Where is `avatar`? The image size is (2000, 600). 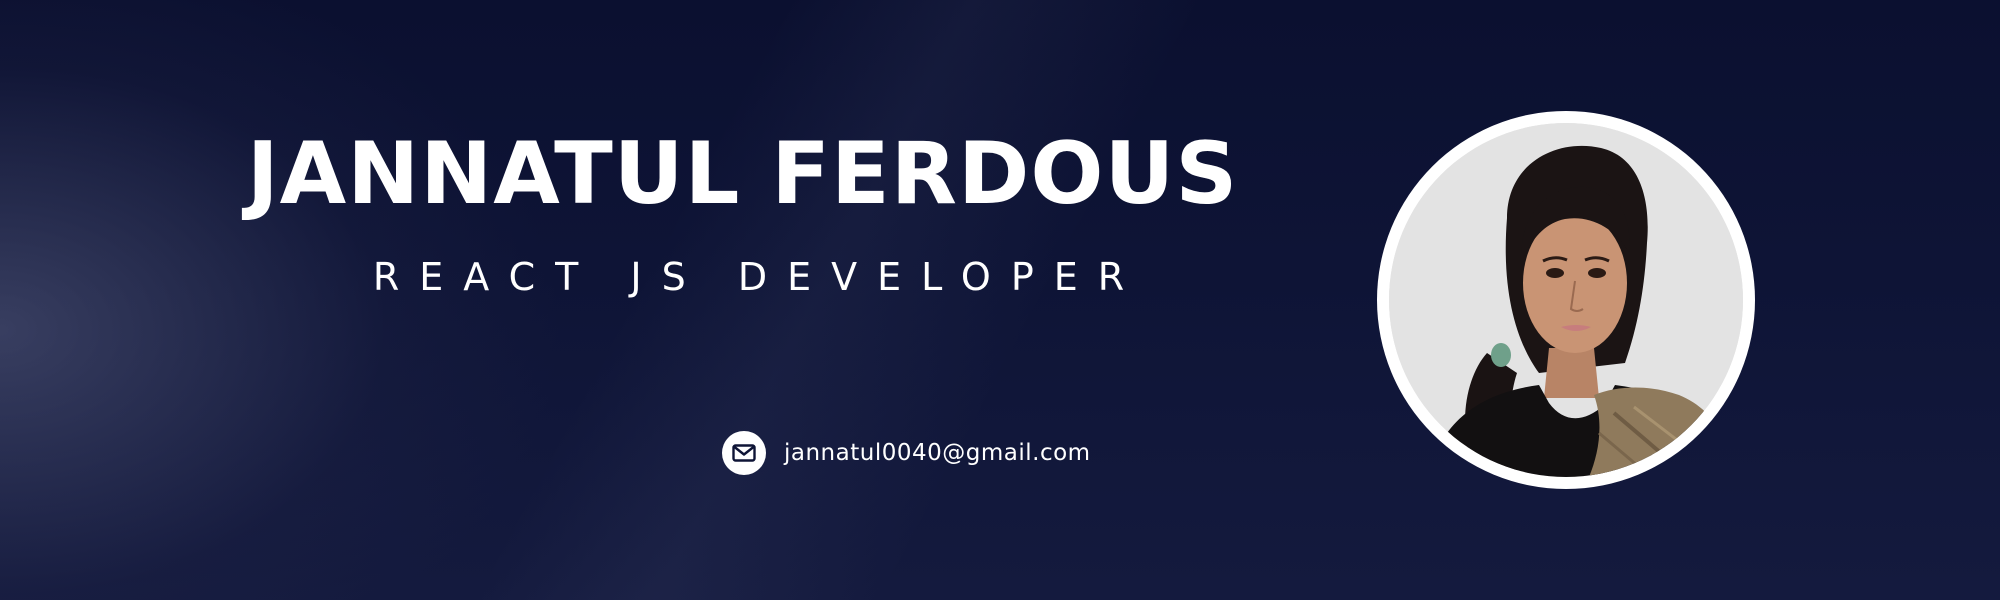
avatar is located at coordinates (1566, 300).